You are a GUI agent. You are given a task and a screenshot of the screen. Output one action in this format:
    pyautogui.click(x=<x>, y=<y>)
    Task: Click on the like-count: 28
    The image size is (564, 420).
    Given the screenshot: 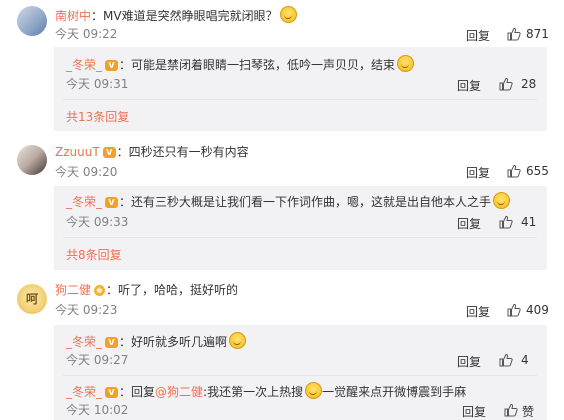 What is the action you would take?
    pyautogui.click(x=529, y=84)
    